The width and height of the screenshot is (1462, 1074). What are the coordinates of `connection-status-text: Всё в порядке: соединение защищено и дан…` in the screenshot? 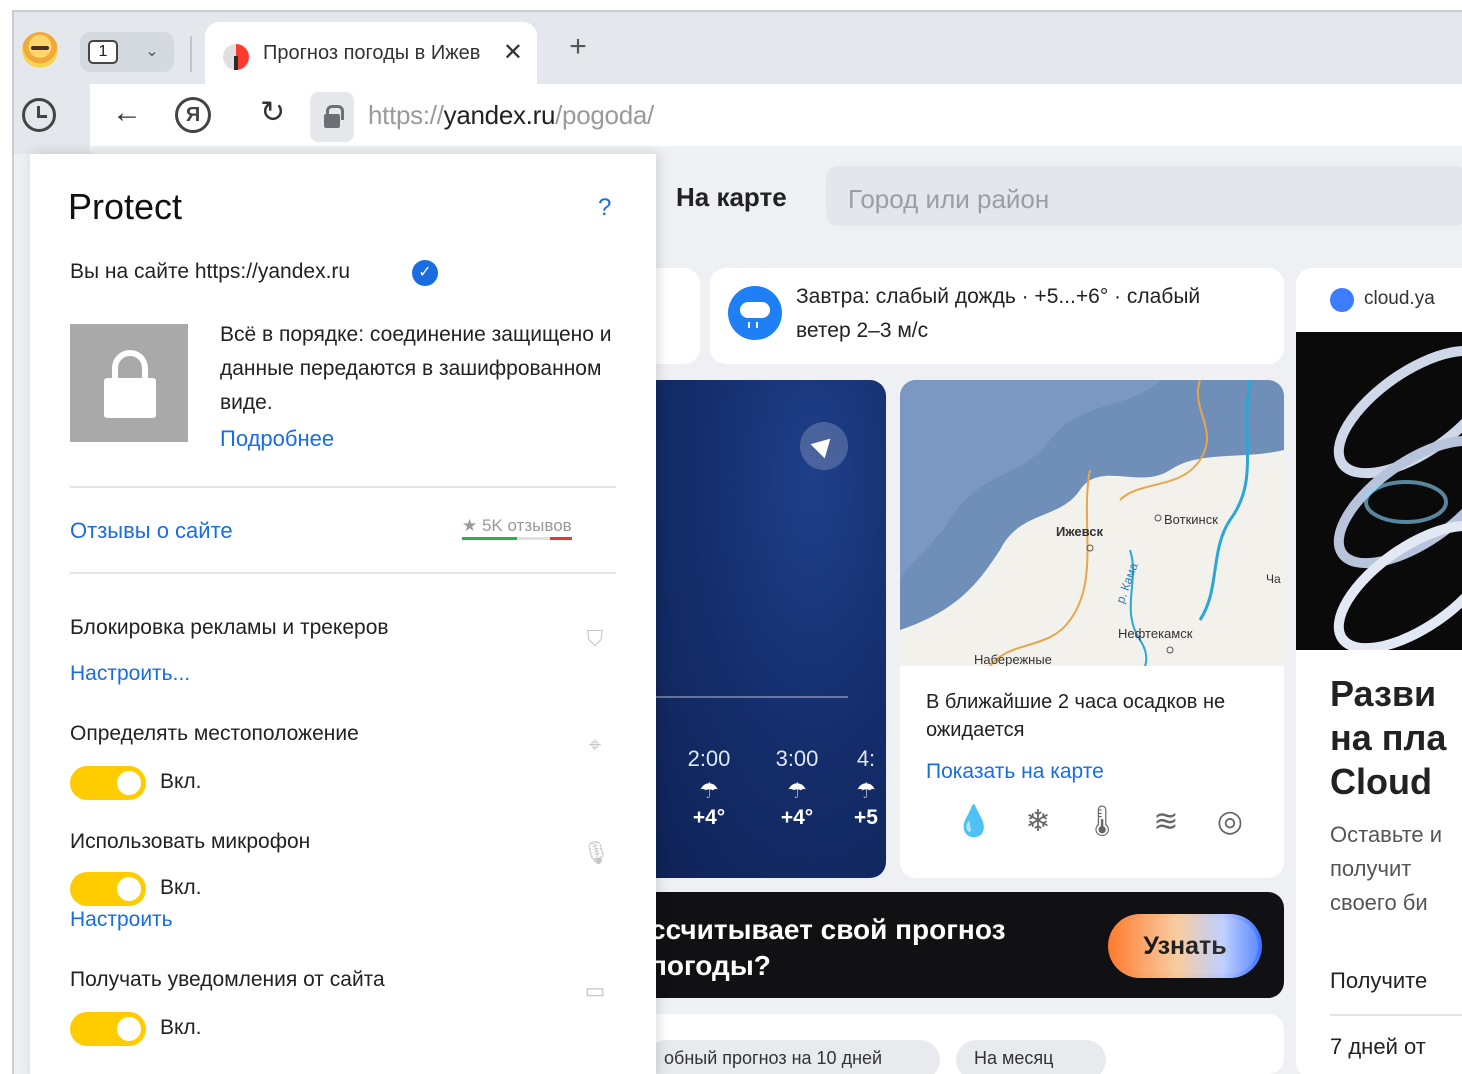 It's located at (416, 368).